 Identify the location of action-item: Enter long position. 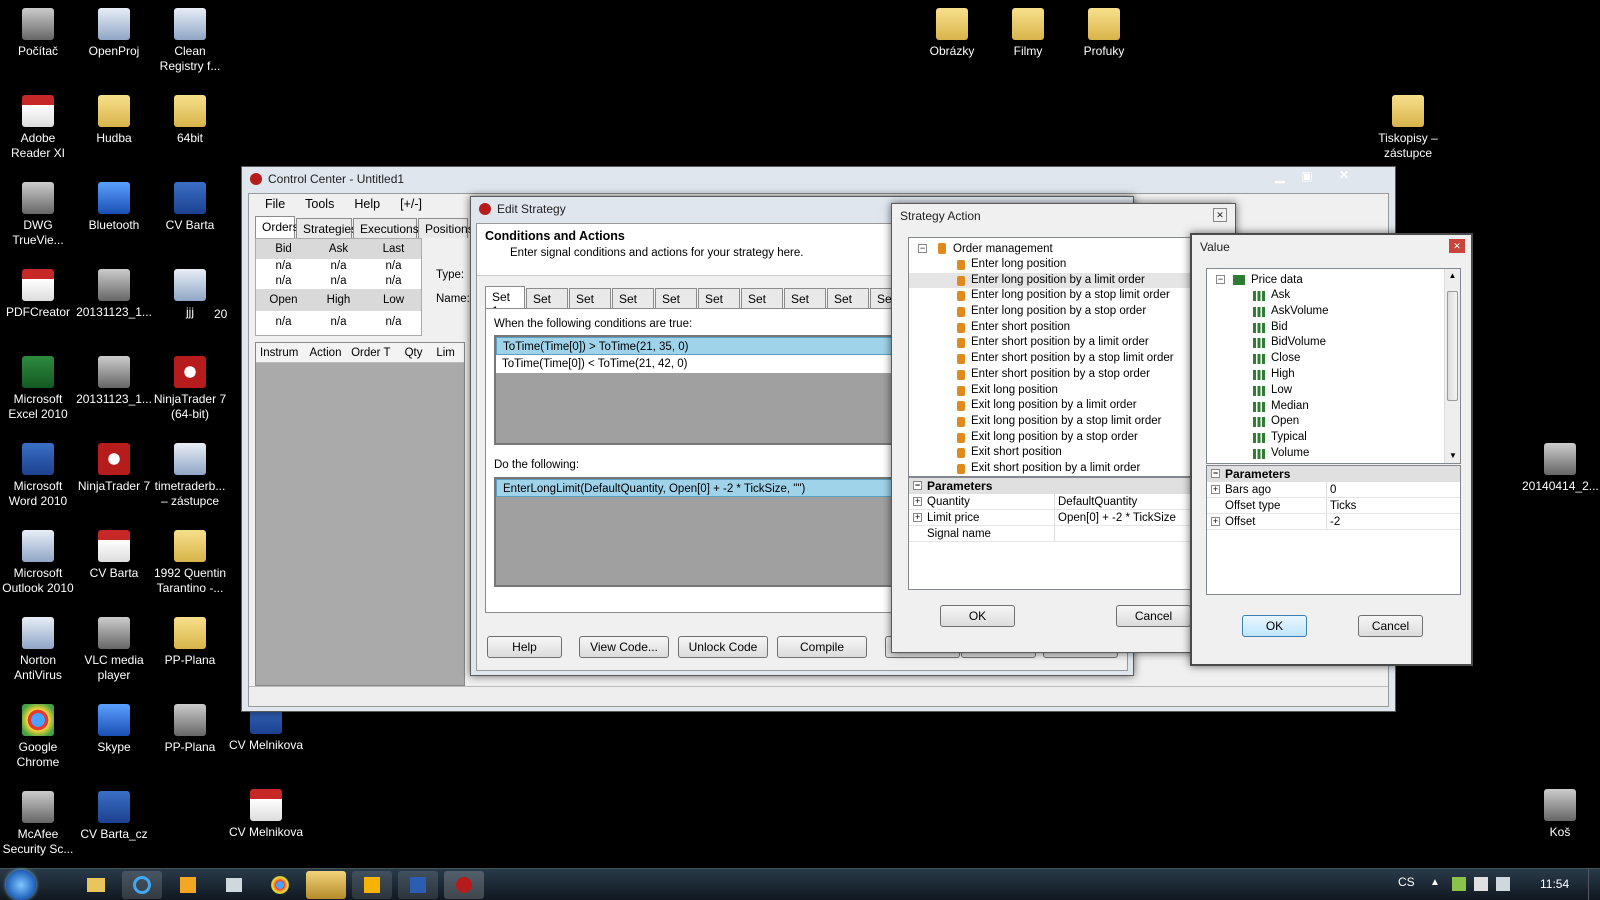
(1049, 265).